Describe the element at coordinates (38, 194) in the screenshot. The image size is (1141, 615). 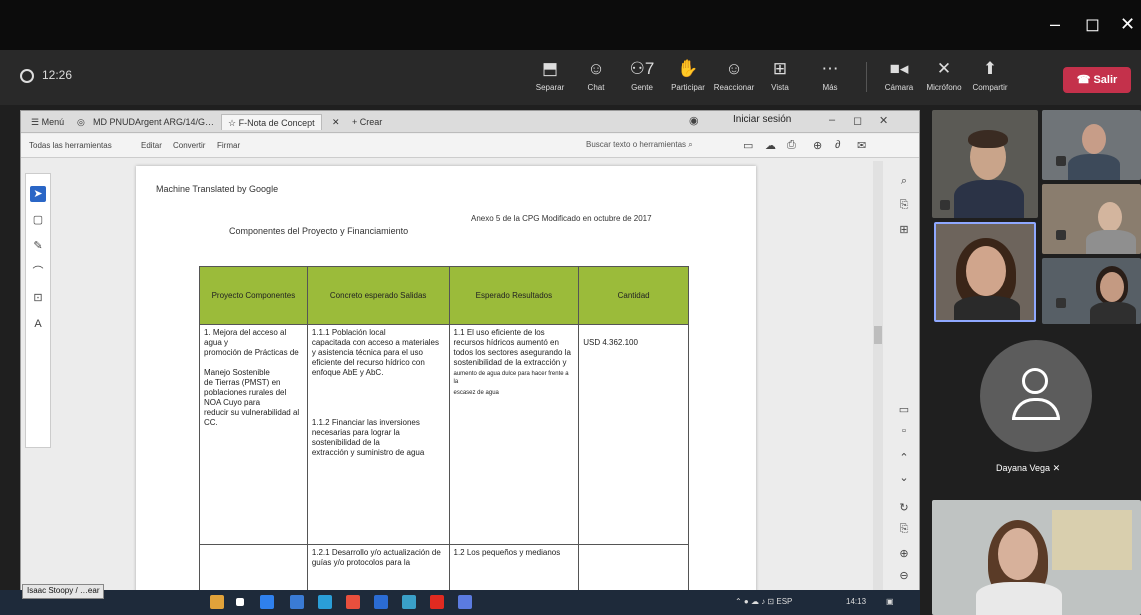
I see `select-cursor-icon: ➤` at that location.